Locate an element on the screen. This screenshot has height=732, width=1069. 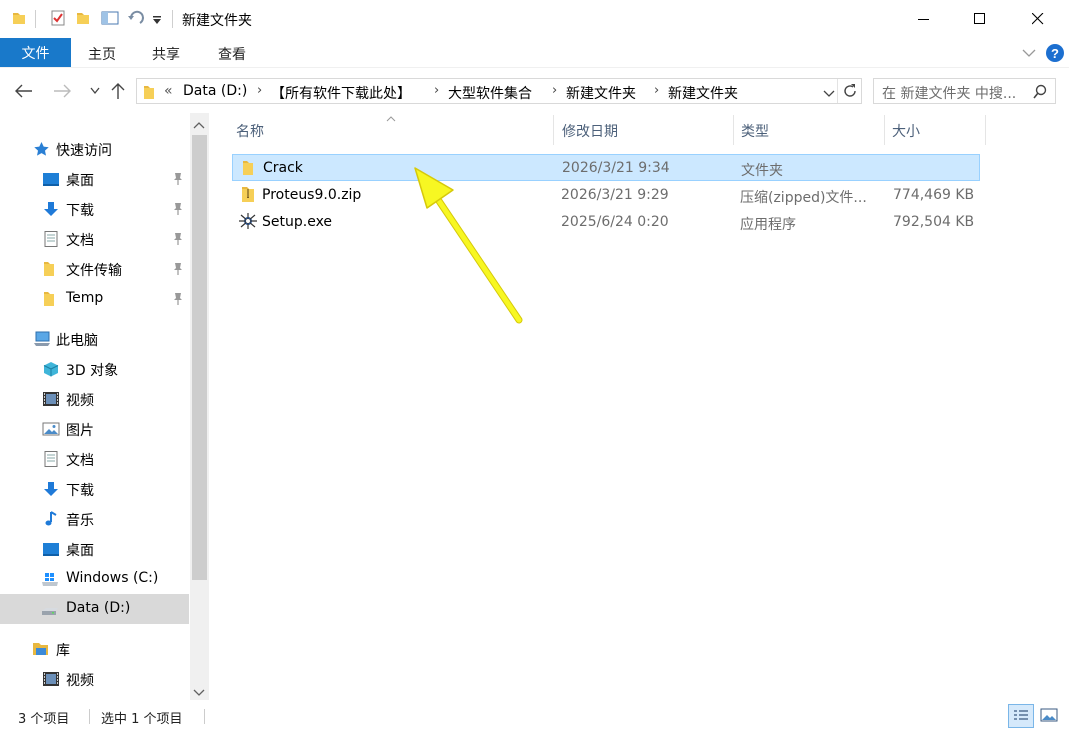
details-view-button is located at coordinates (1021, 716).